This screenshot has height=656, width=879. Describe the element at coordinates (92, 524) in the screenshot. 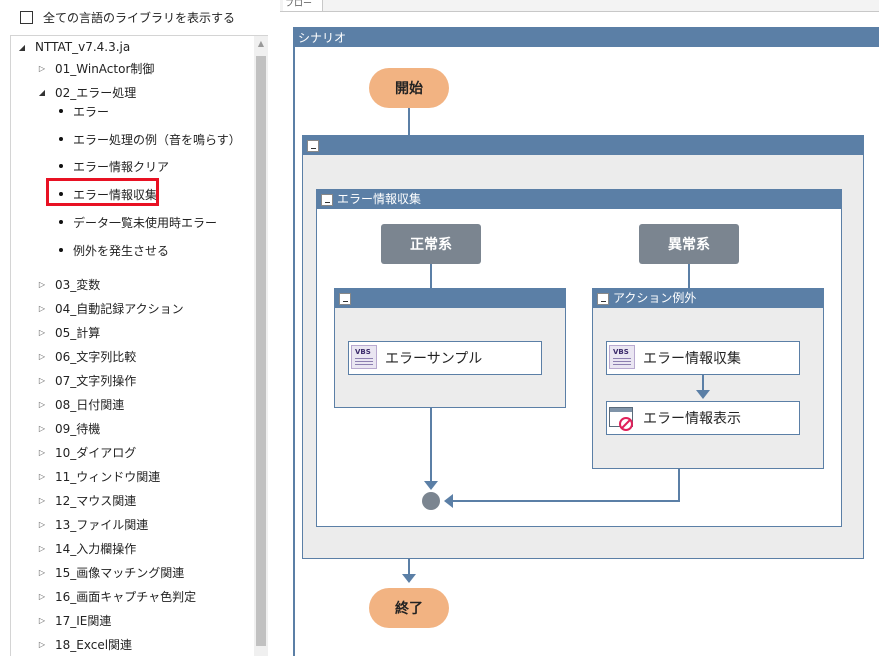

I see `tree-item-13: ▷ 13_ファイル関連` at that location.